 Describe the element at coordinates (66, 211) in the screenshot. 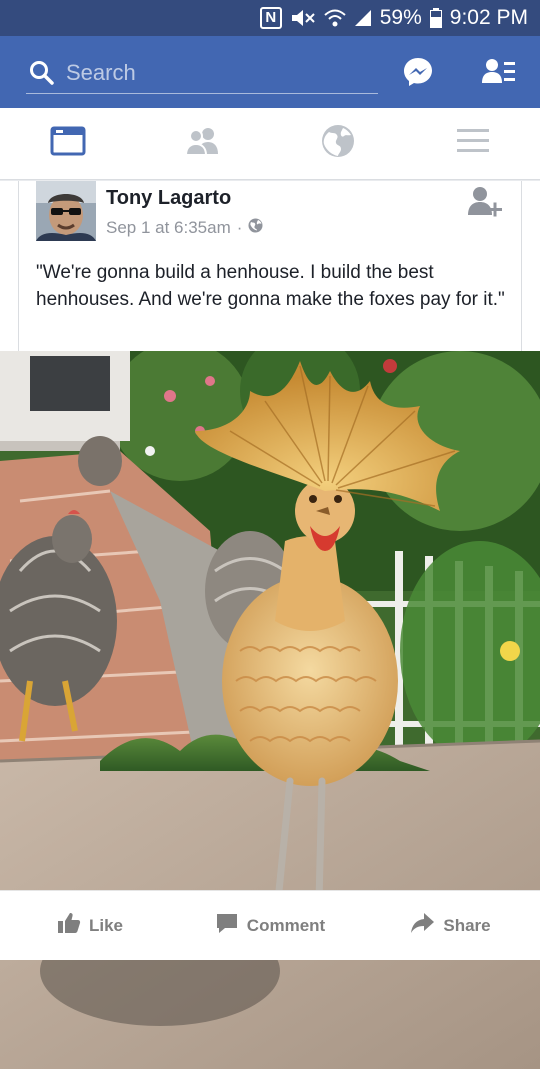

I see `avatar` at that location.